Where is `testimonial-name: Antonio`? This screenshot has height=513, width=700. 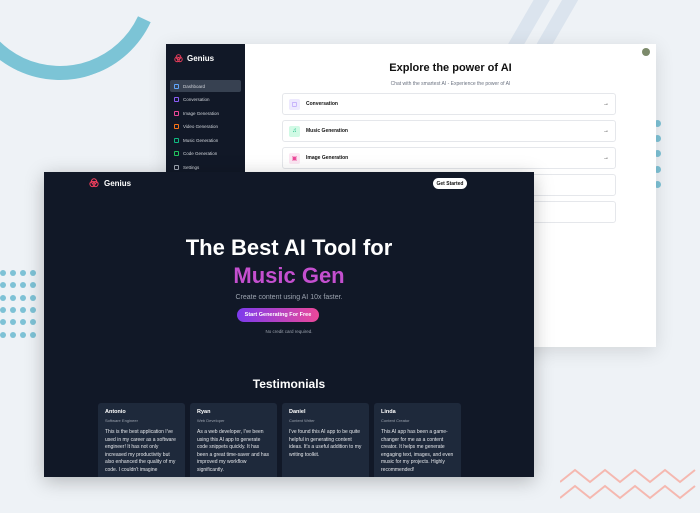
testimonial-name: Antonio is located at coordinates (115, 412).